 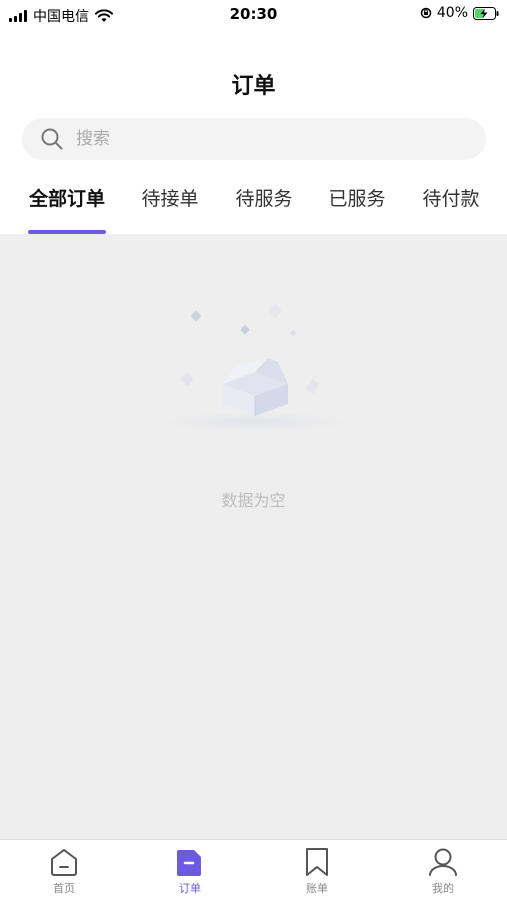 I want to click on empty-box-illustration, so click(x=255, y=367).